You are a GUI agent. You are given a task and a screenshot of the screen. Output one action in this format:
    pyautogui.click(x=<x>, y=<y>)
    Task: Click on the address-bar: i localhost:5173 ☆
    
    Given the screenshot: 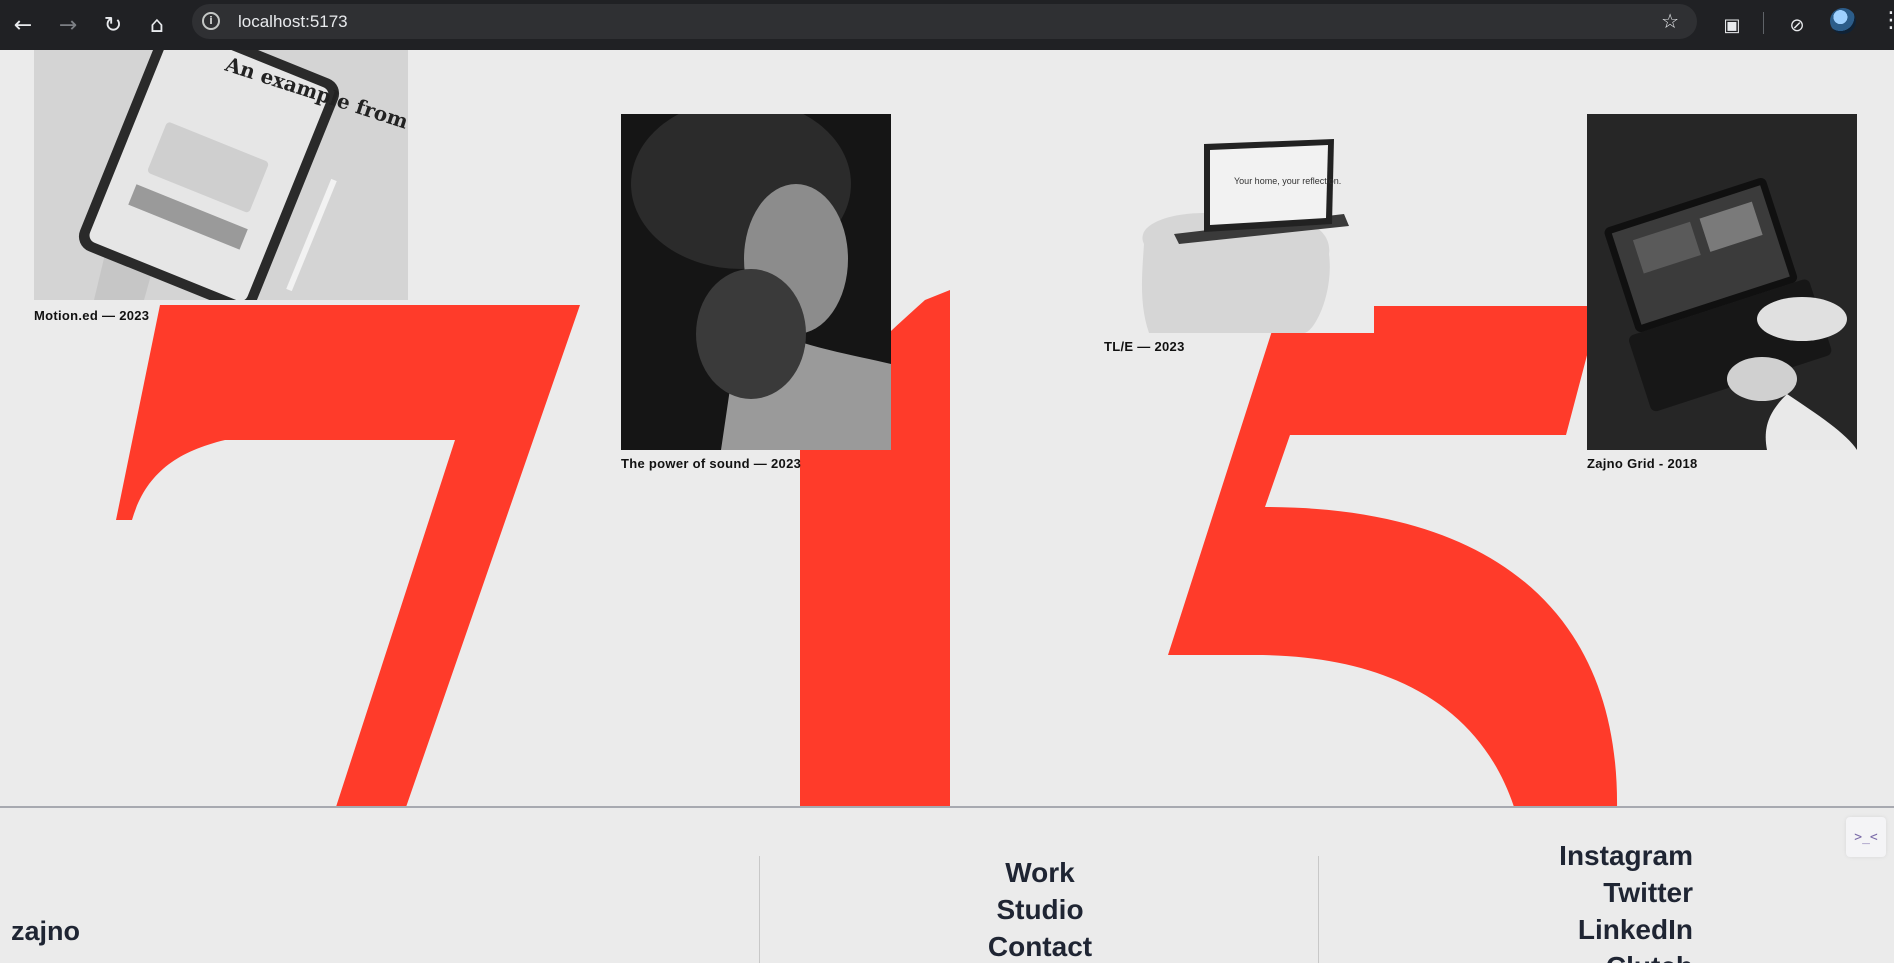 What is the action you would take?
    pyautogui.click(x=944, y=21)
    